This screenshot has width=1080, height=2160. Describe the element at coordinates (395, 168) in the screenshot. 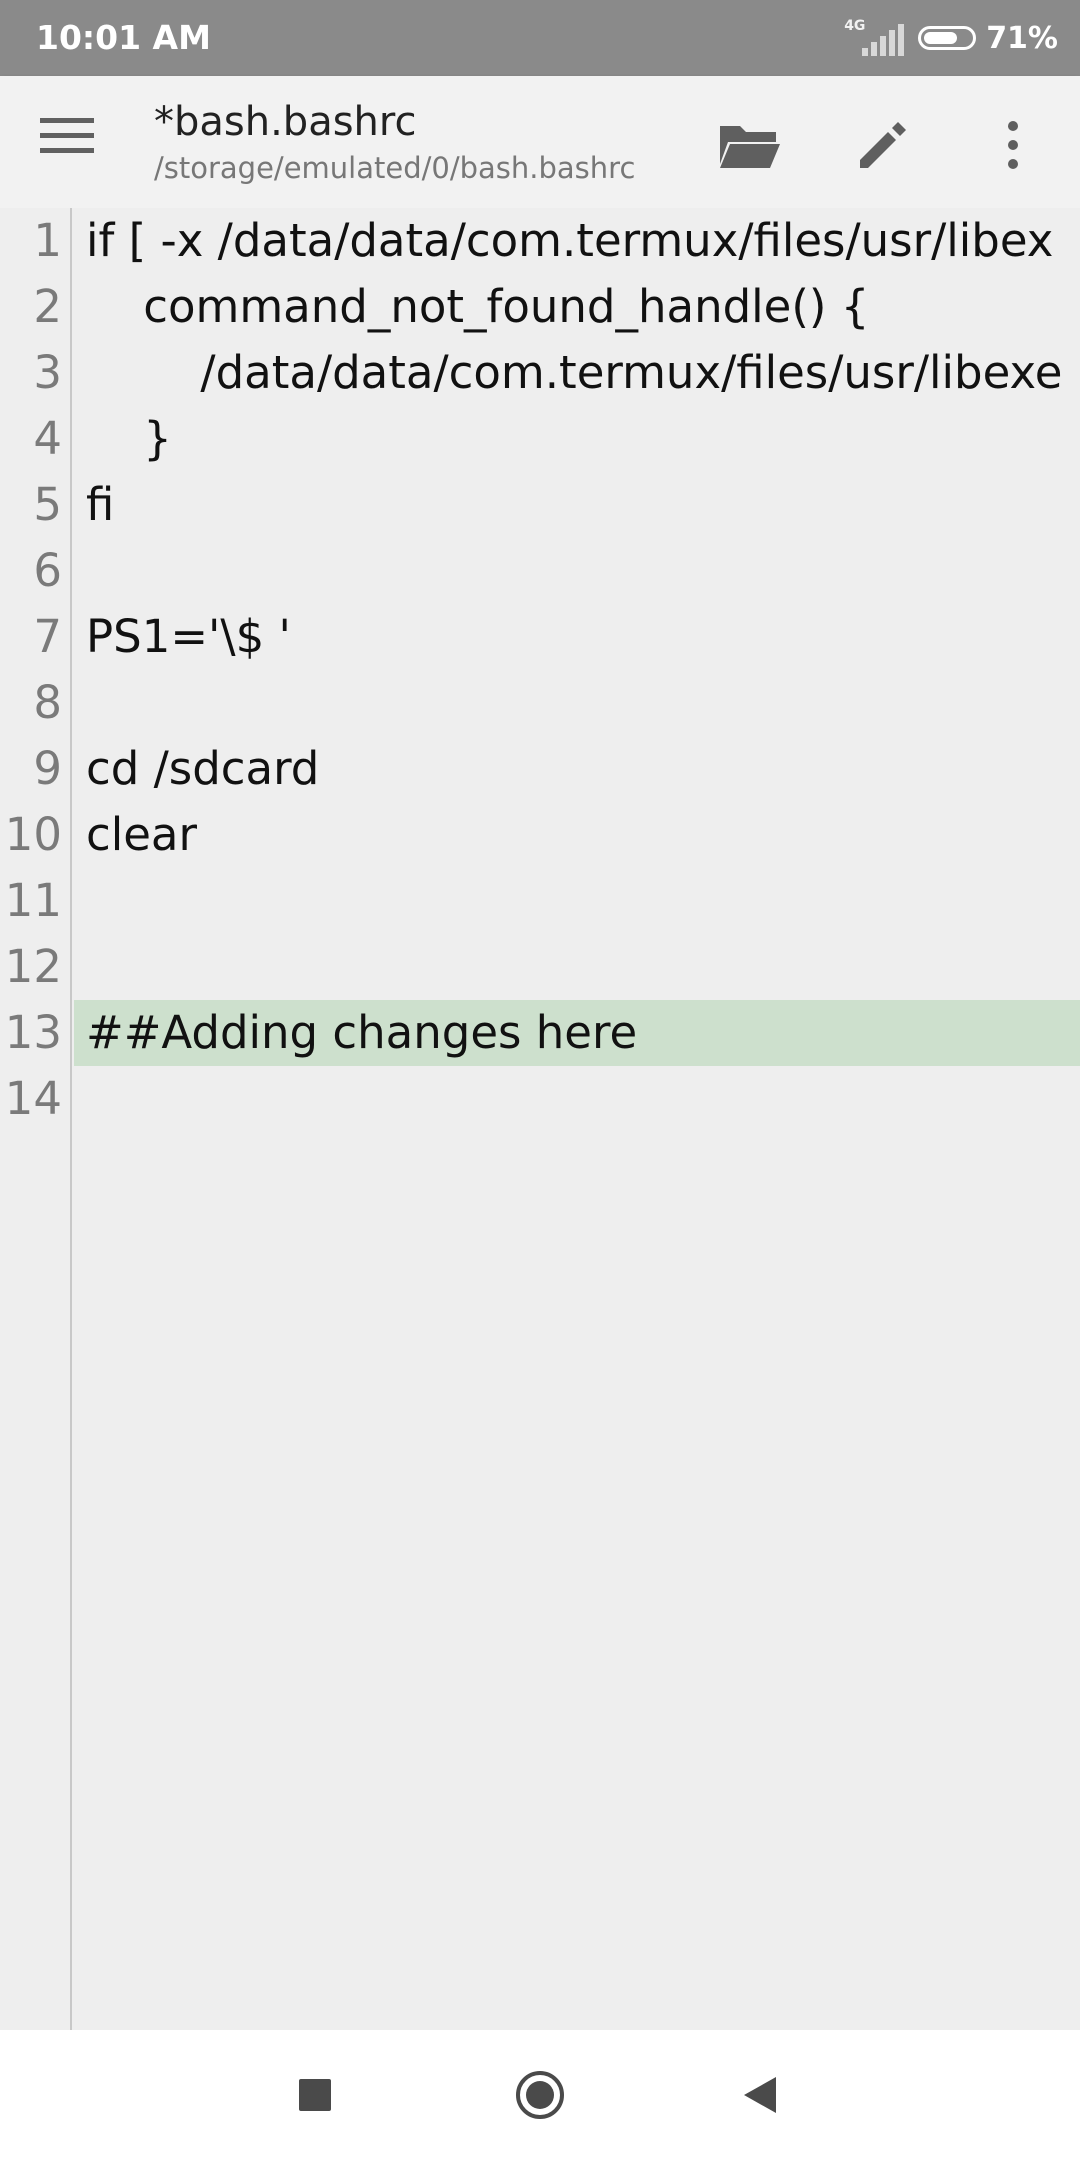

I see `file-path: /storage/emulated/0/bash.bashrc` at that location.